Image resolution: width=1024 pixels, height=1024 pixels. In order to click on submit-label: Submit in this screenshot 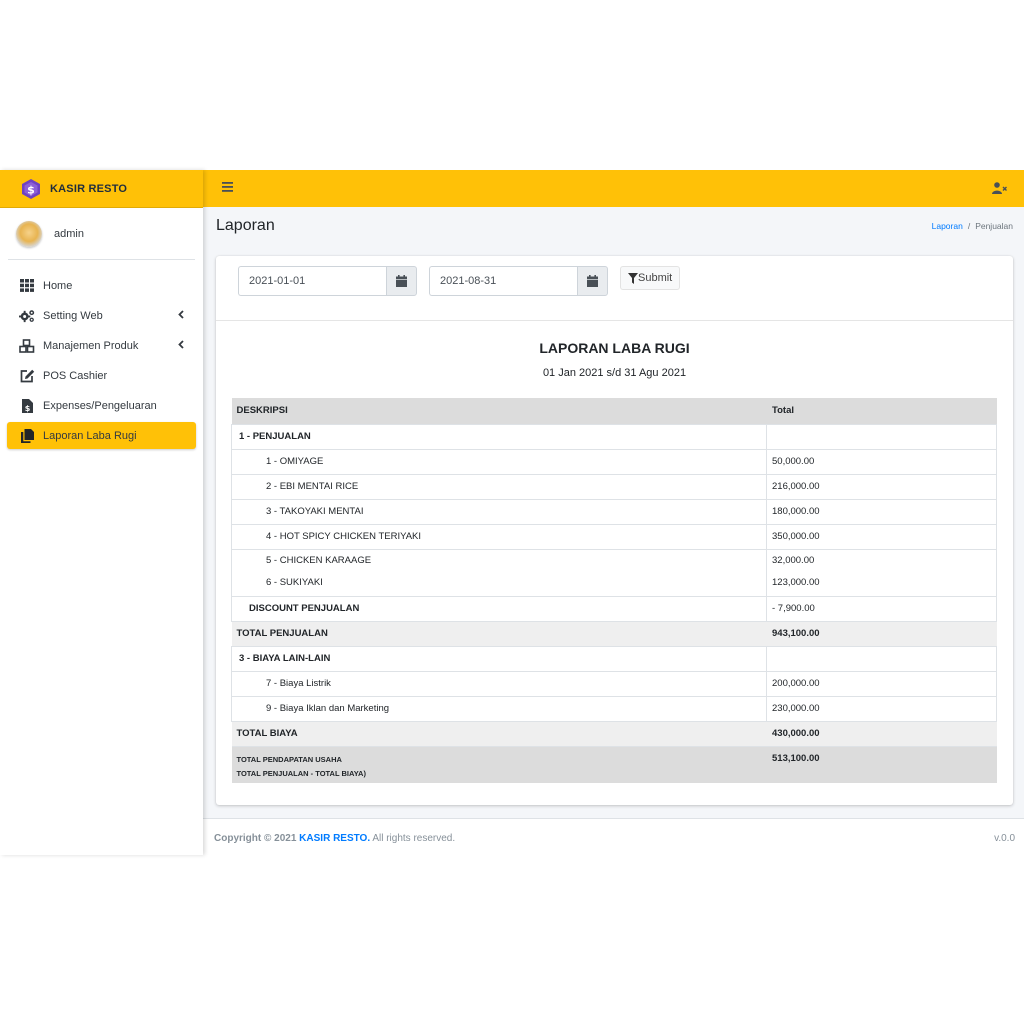, I will do `click(655, 278)`.